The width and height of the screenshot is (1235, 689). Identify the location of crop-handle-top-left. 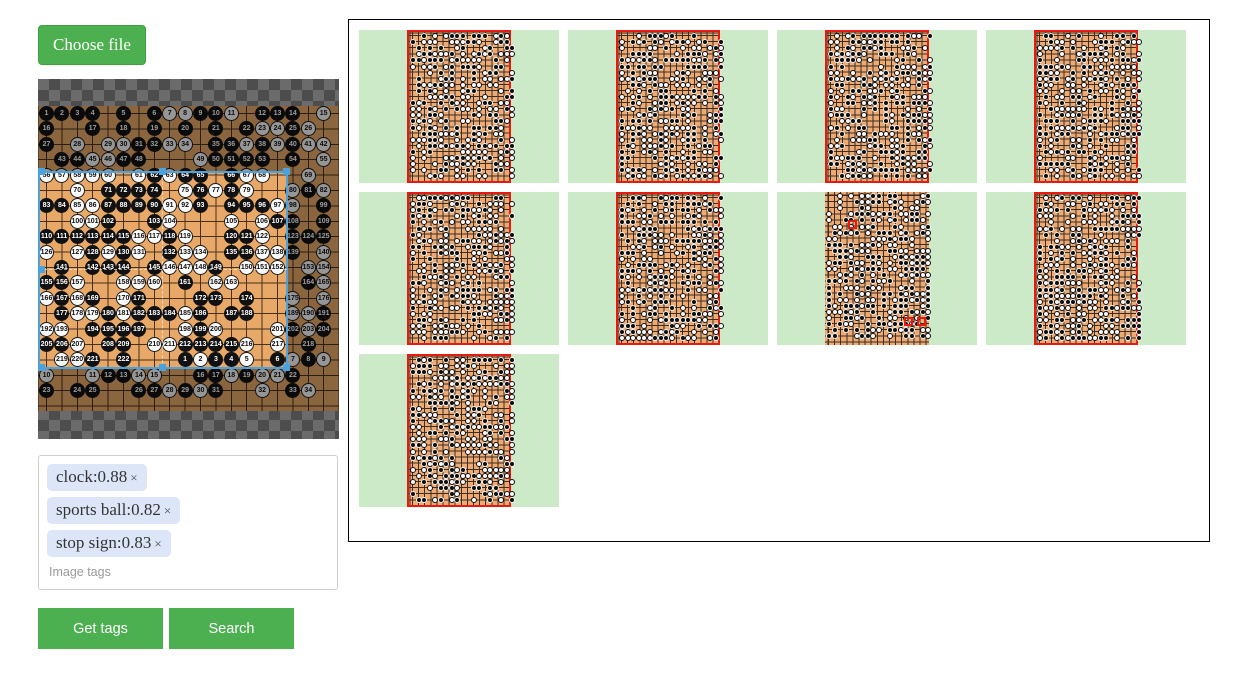
(41, 171).